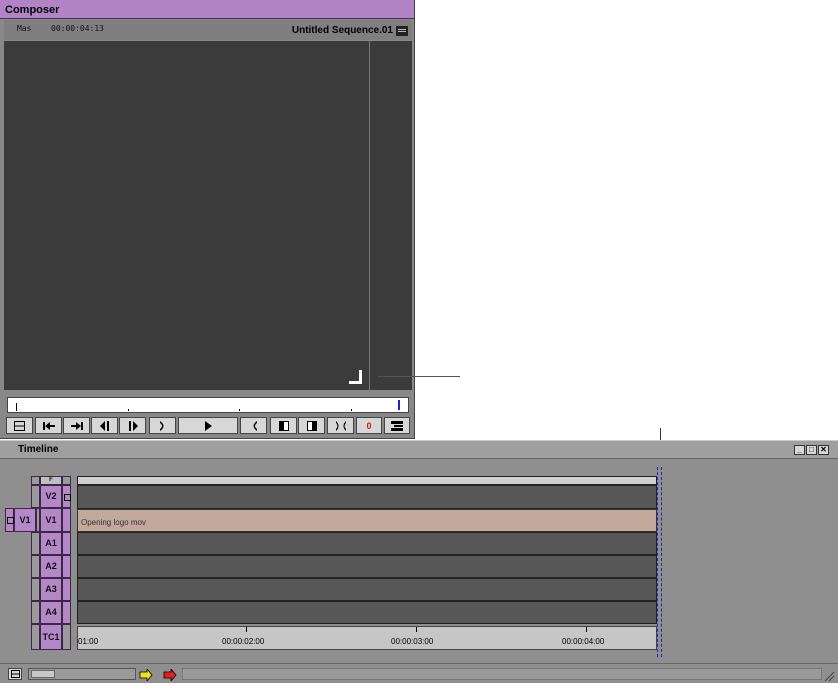 The height and width of the screenshot is (687, 838). I want to click on tracking-source-label: Mas, so click(24, 28).